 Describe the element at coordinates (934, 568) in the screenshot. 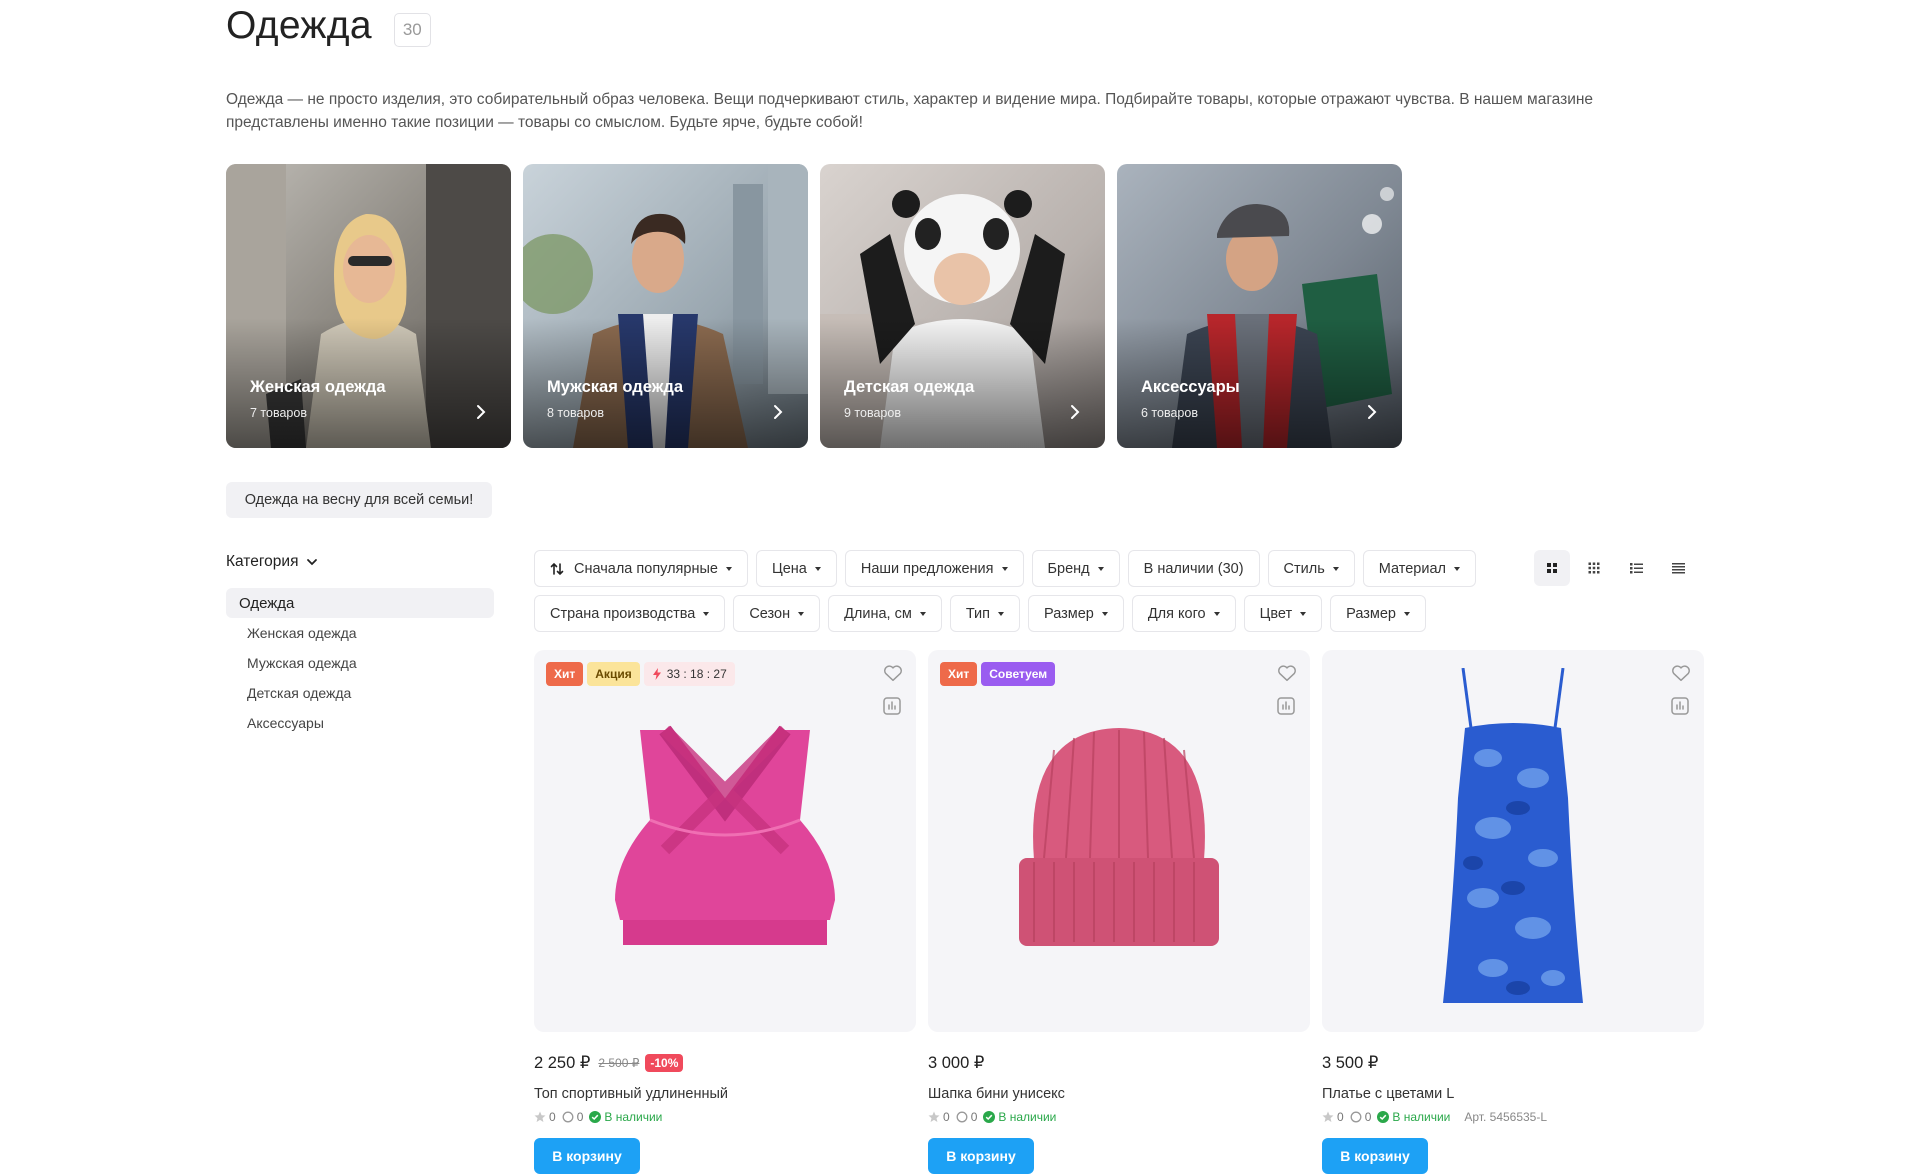

I see `filter-offers: Наши предложения` at that location.